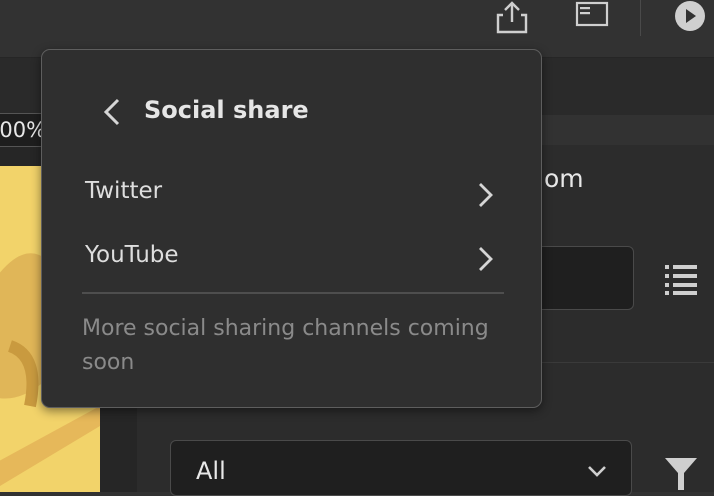 The image size is (714, 496). Describe the element at coordinates (293, 260) in the screenshot. I see `menu-item-youtube: YouTube` at that location.